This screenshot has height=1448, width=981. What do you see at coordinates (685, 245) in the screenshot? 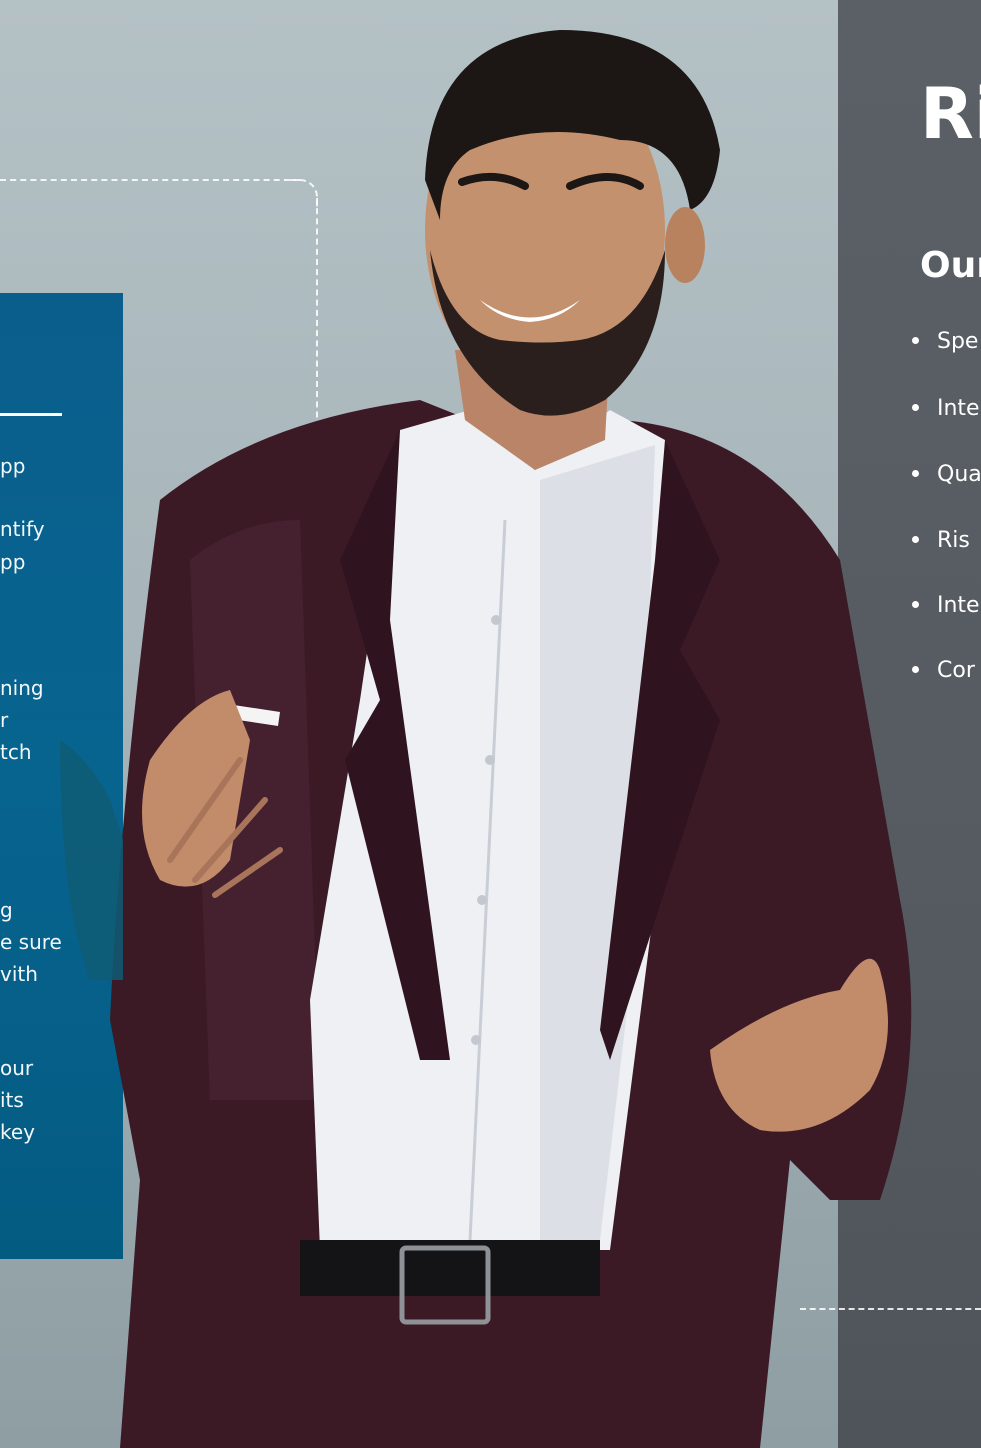
I see `ear` at bounding box center [685, 245].